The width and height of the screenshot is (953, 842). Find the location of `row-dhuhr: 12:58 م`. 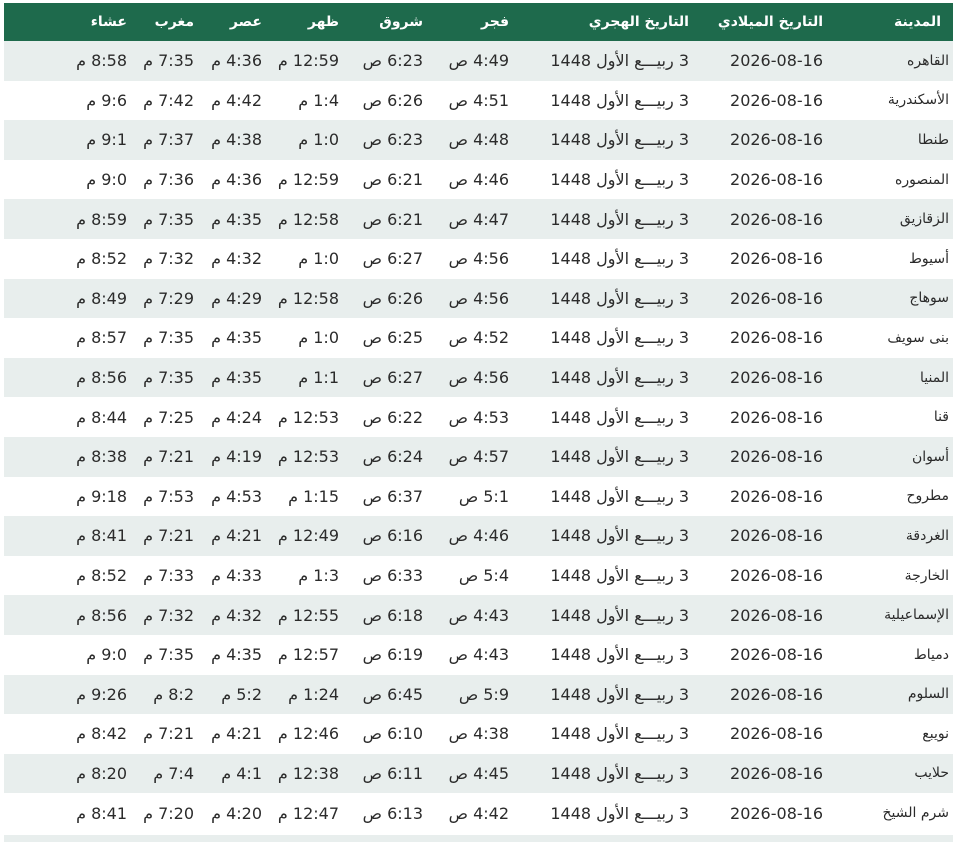

row-dhuhr: 12:58 م is located at coordinates (308, 298).